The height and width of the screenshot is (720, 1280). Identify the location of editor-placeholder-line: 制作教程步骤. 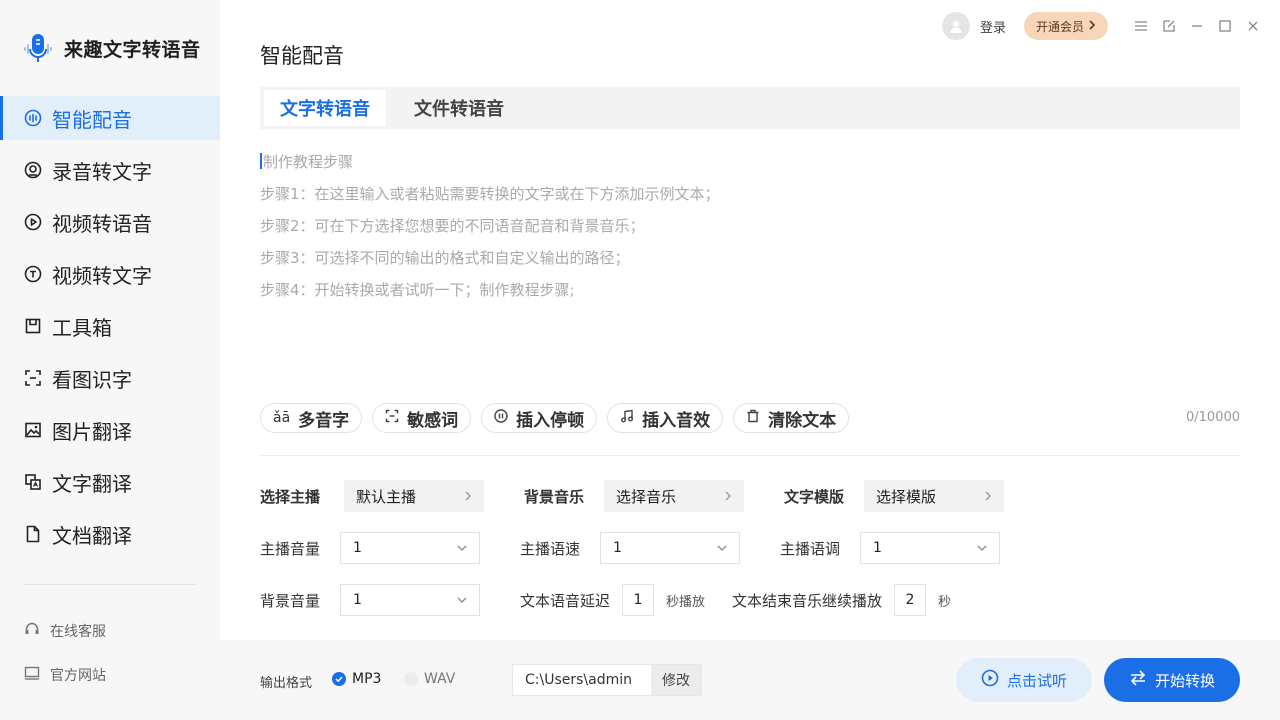
(750, 162).